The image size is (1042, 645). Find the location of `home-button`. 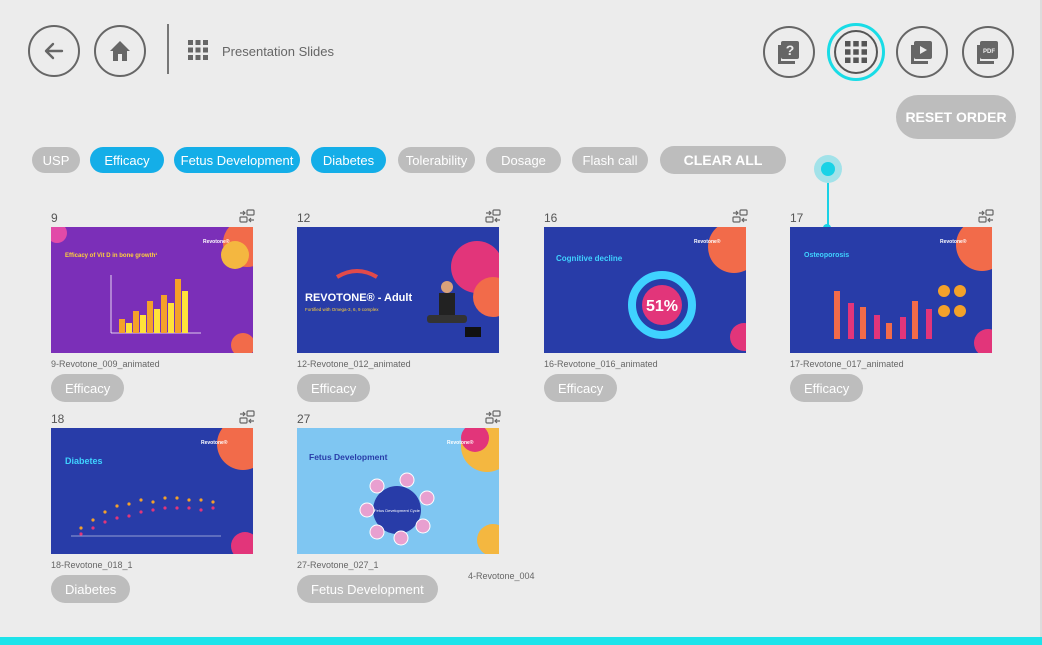

home-button is located at coordinates (120, 51).